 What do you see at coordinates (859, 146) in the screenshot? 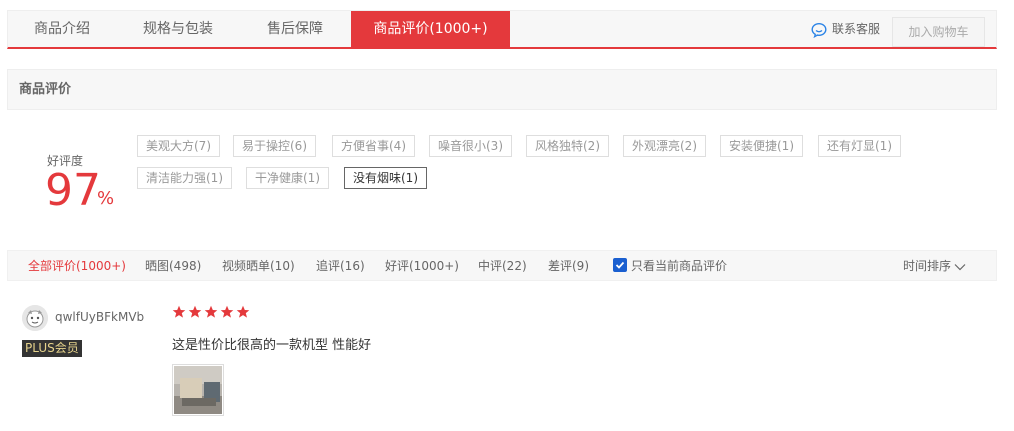
I see `review-tag: 还有灯显(1)` at bounding box center [859, 146].